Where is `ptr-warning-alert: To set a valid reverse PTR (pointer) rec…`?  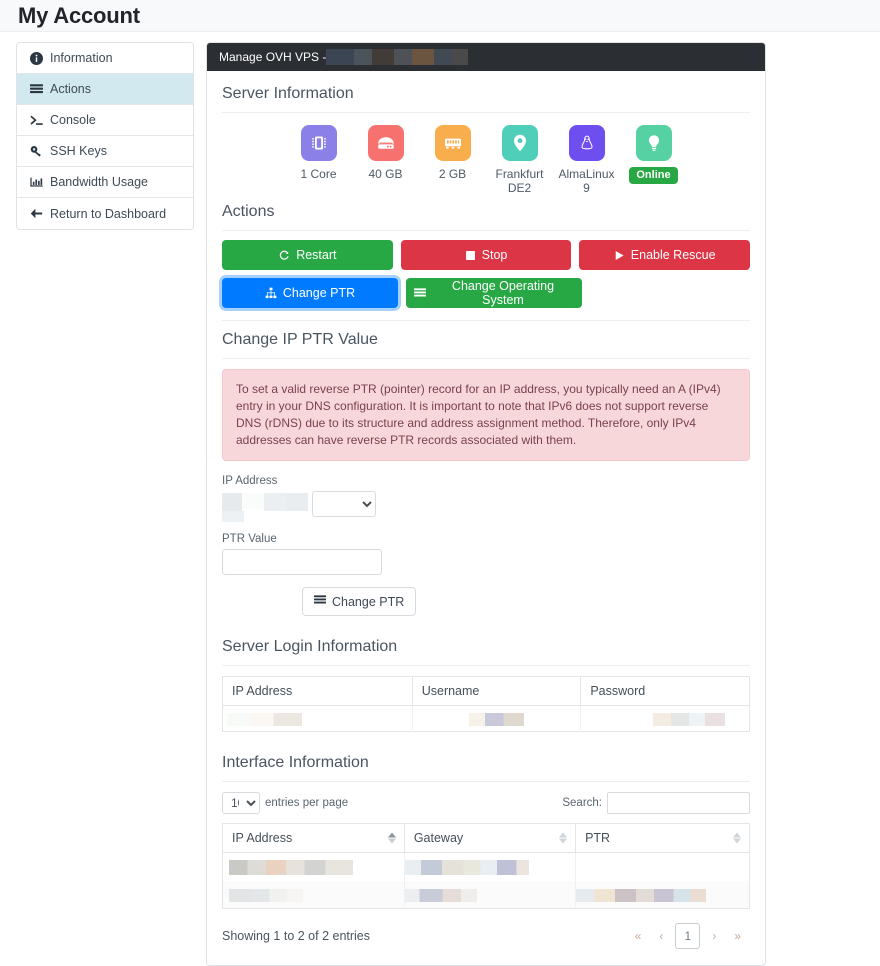
ptr-warning-alert: To set a valid reverse PTR (pointer) rec… is located at coordinates (486, 415).